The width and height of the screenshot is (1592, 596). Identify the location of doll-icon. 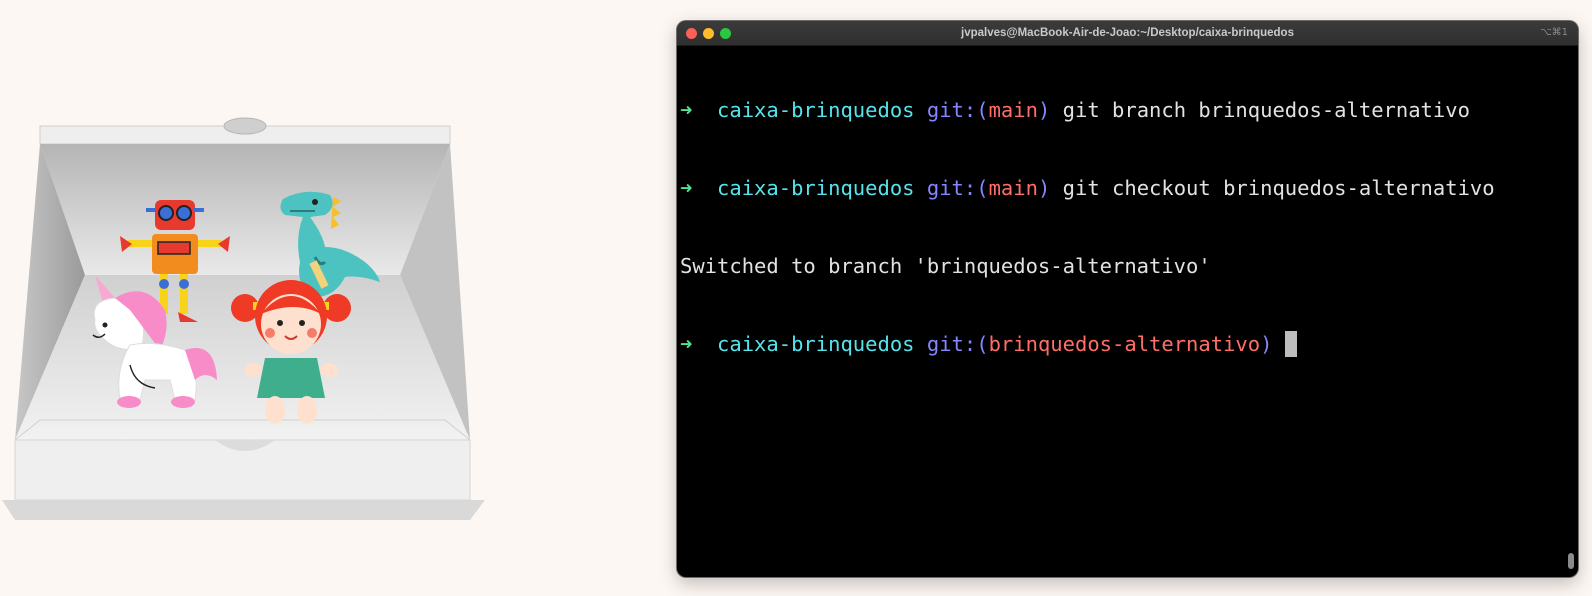
(291, 352).